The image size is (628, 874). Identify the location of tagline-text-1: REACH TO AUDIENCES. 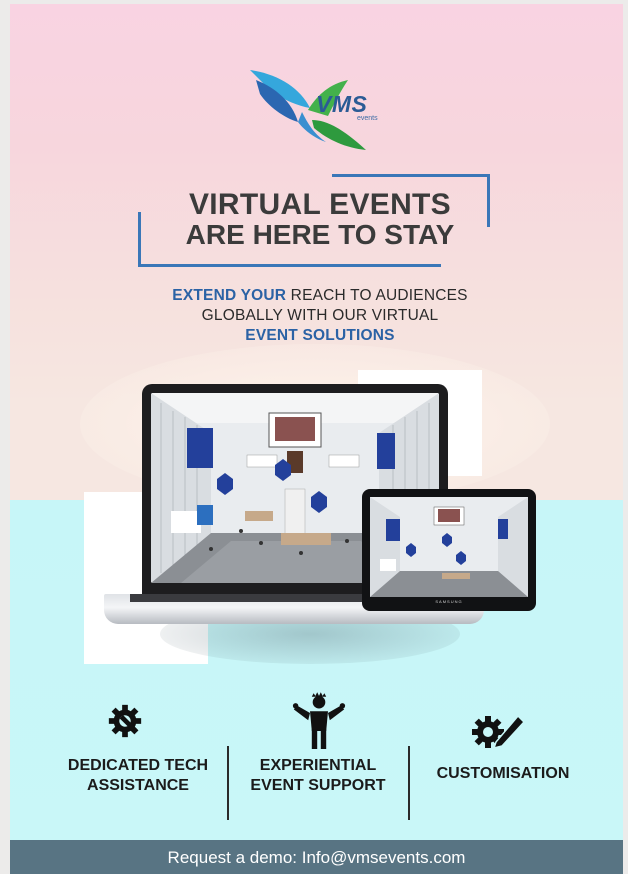
(377, 295).